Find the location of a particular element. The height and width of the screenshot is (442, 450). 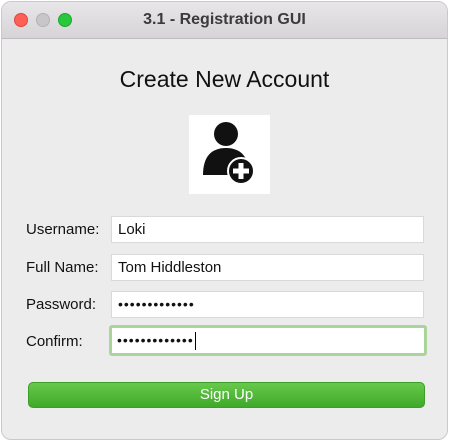

password-field: ••••••••••••• is located at coordinates (267, 304).